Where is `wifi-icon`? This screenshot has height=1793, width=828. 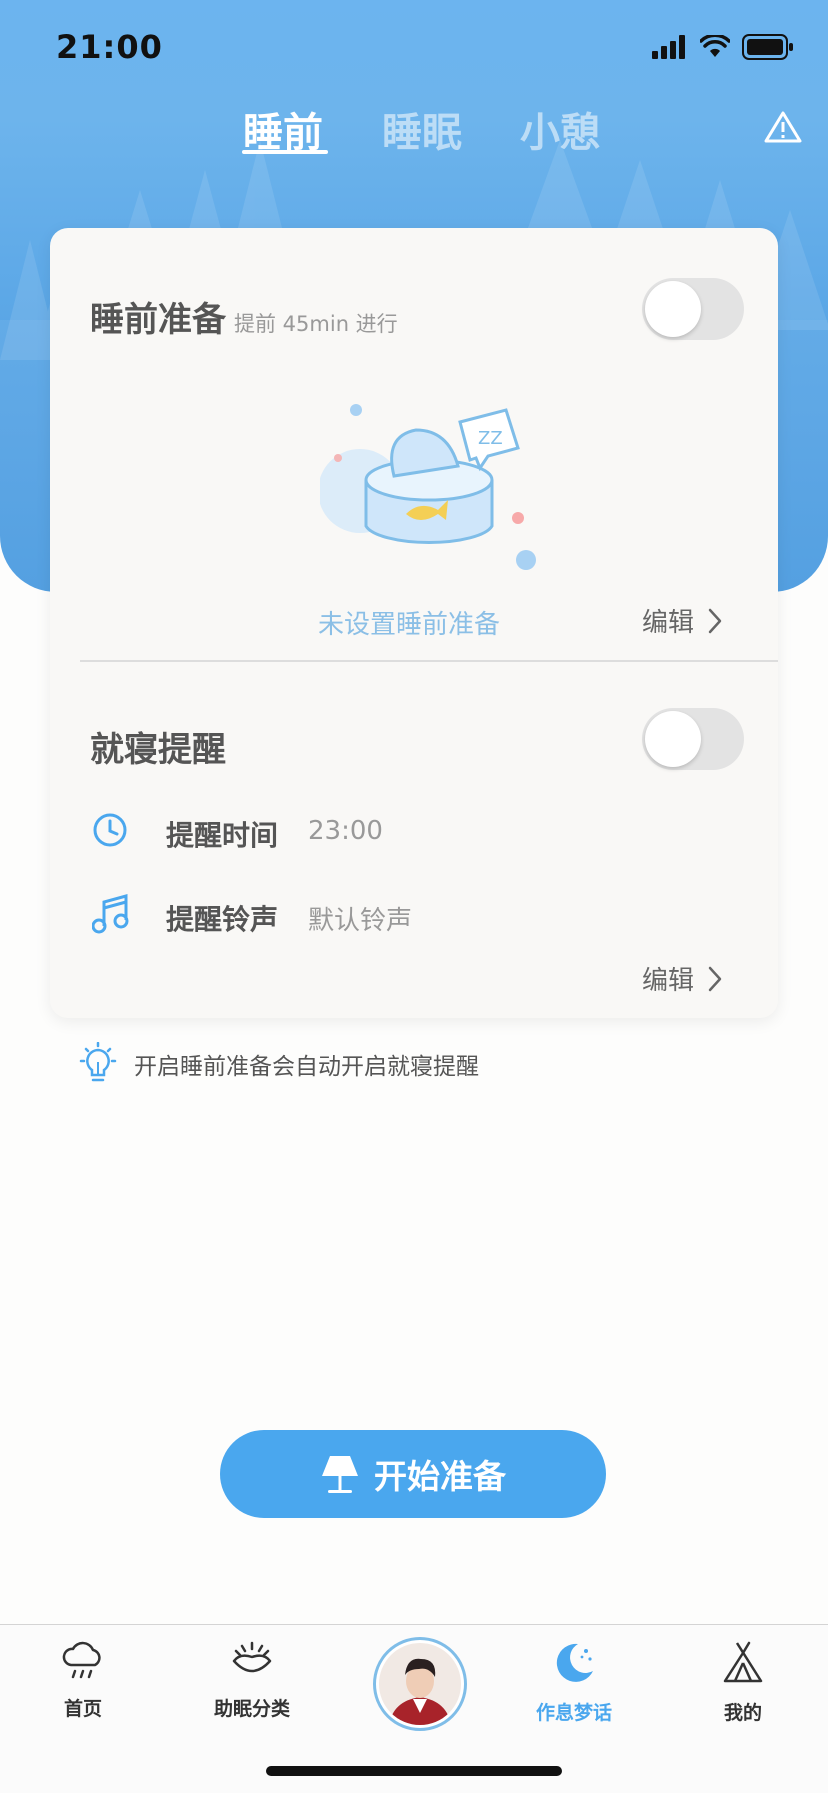
wifi-icon is located at coordinates (715, 46).